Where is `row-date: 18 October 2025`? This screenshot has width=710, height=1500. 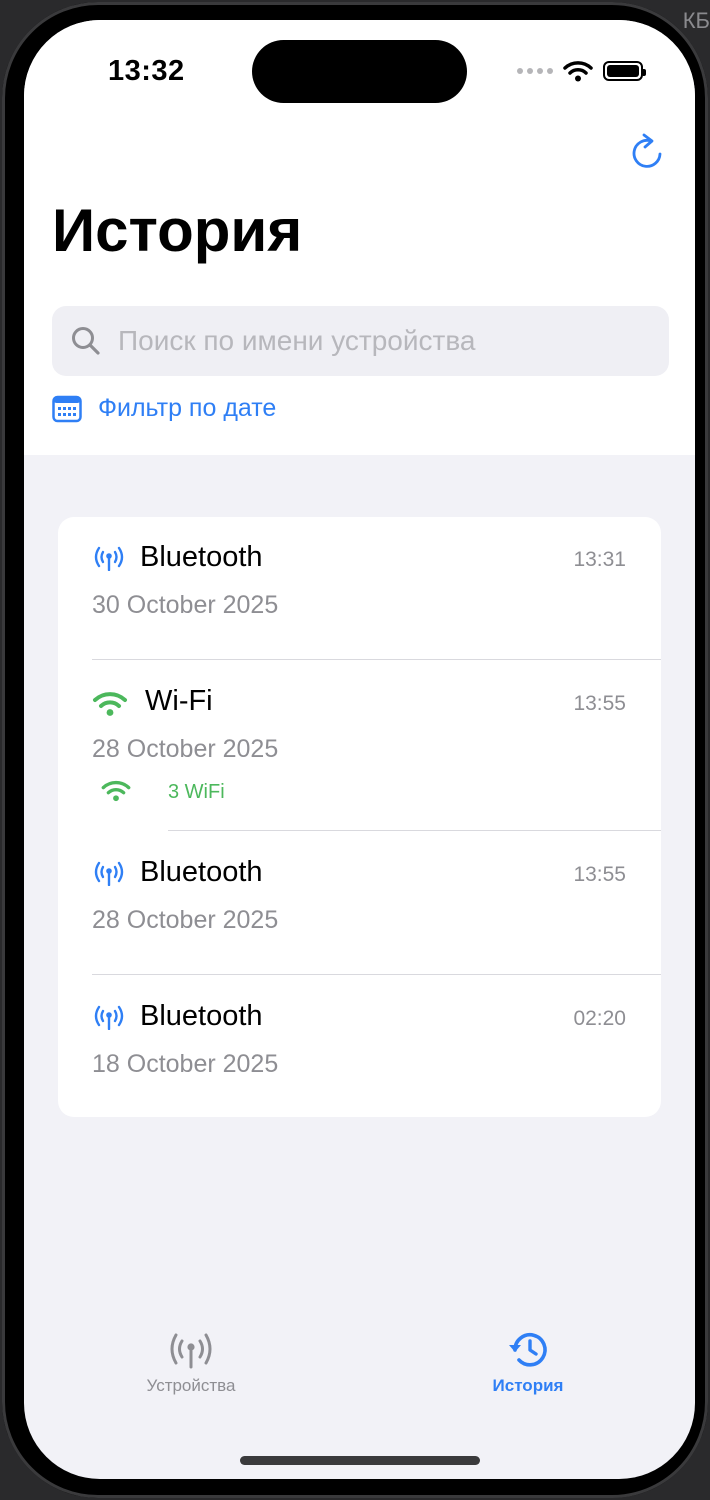
row-date: 18 October 2025 is located at coordinates (185, 1064).